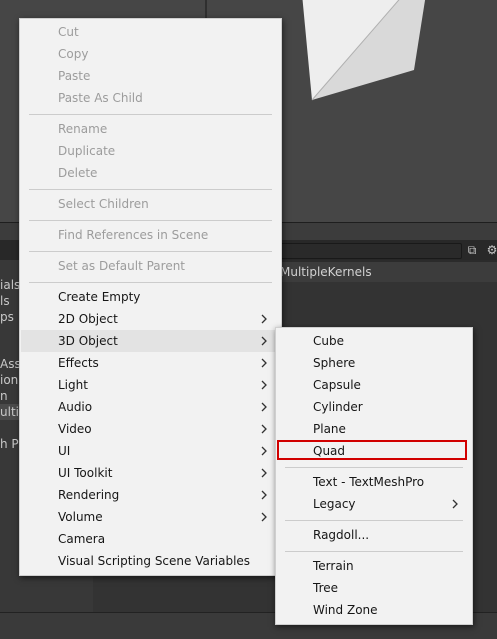  Describe the element at coordinates (150, 539) in the screenshot. I see `menu-item-camera: Camera` at that location.